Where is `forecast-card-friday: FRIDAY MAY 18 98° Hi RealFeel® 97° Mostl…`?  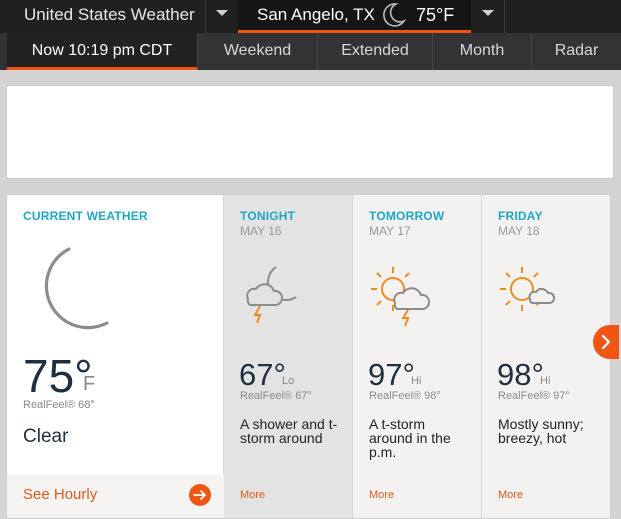
forecast-card-friday: FRIDAY MAY 18 98° Hi RealFeel® 97° Mostl… is located at coordinates (546, 356).